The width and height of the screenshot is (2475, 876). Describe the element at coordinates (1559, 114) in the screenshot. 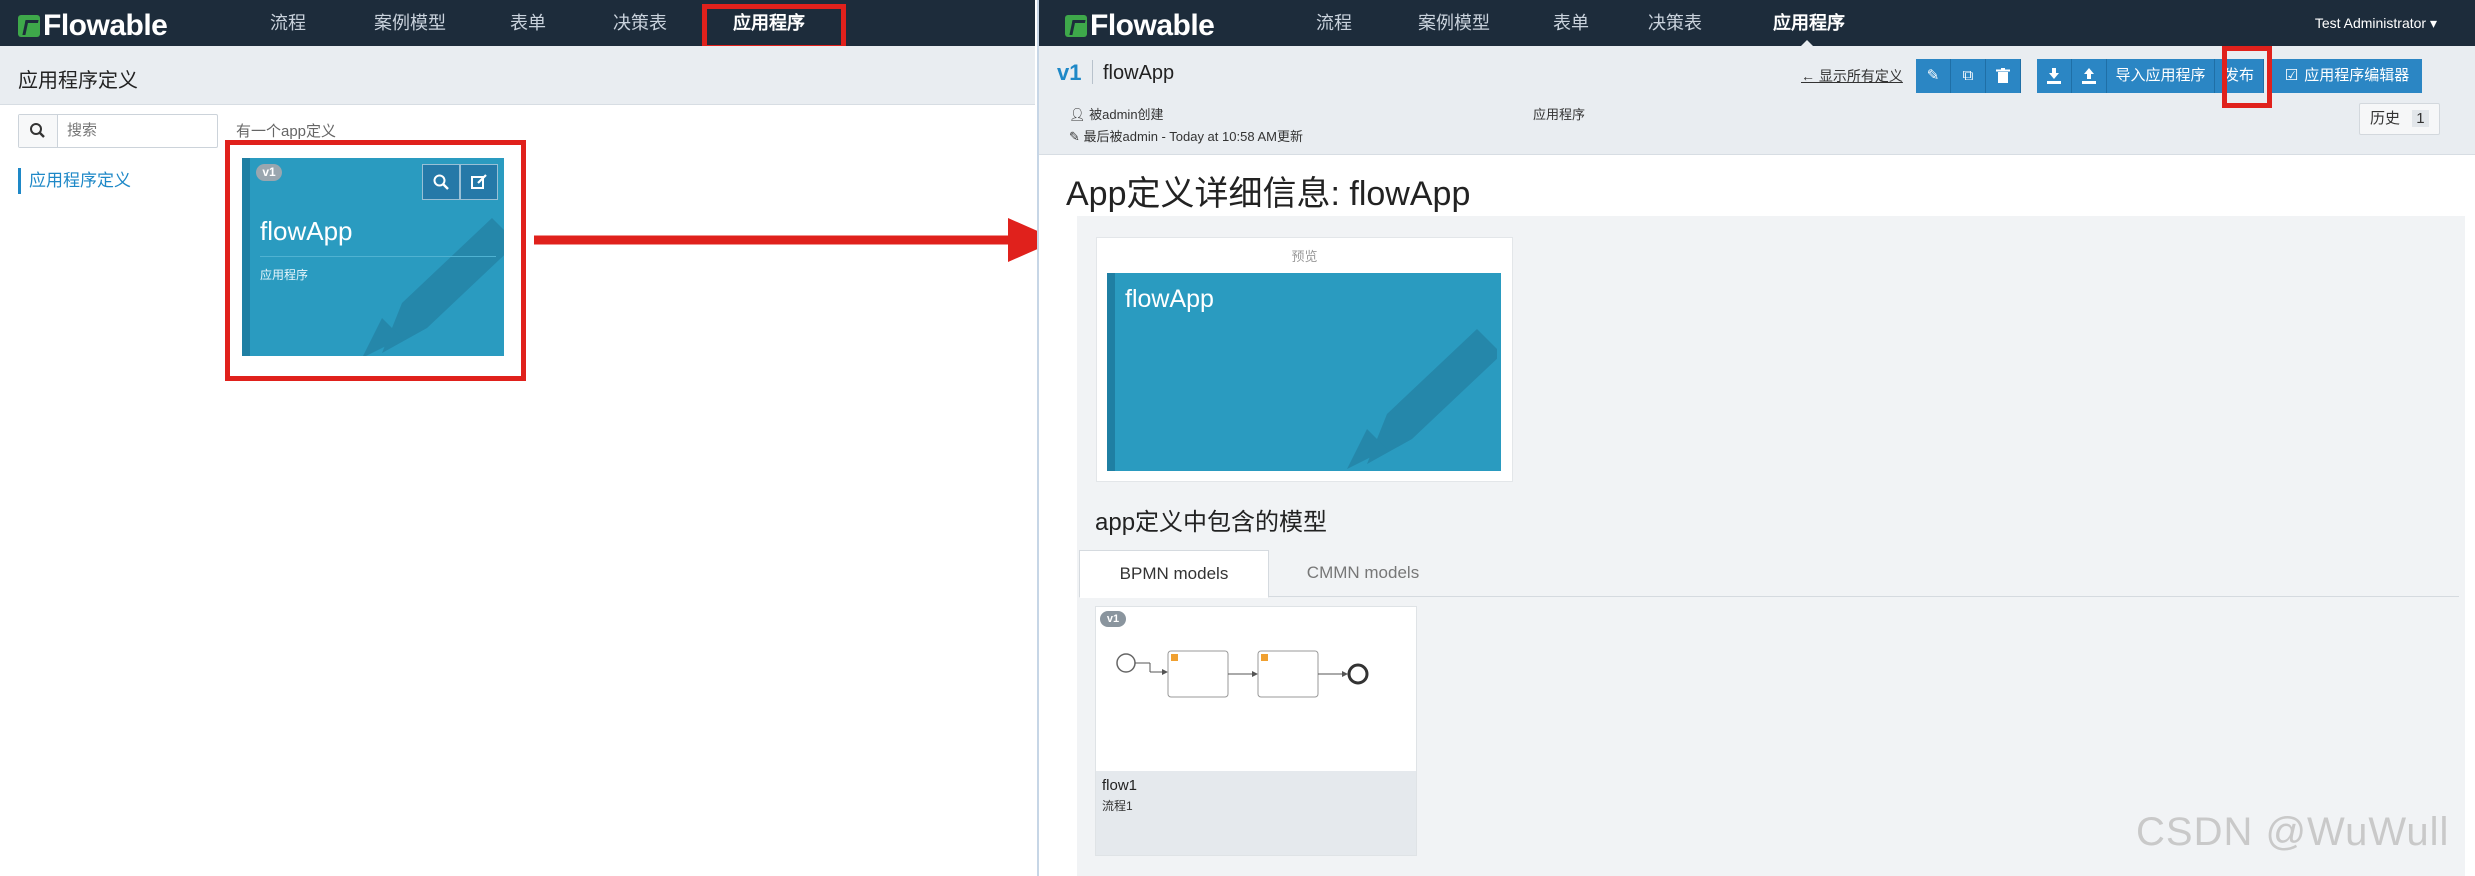

I see `app-type: 应用程序` at that location.